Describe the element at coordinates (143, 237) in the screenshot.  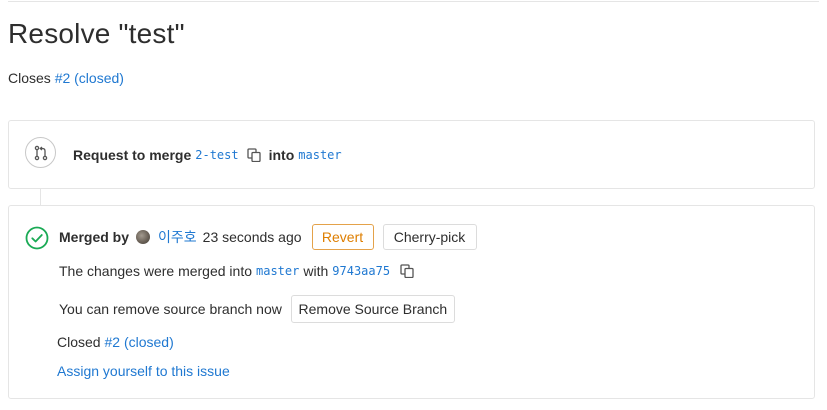
I see `avatar` at that location.